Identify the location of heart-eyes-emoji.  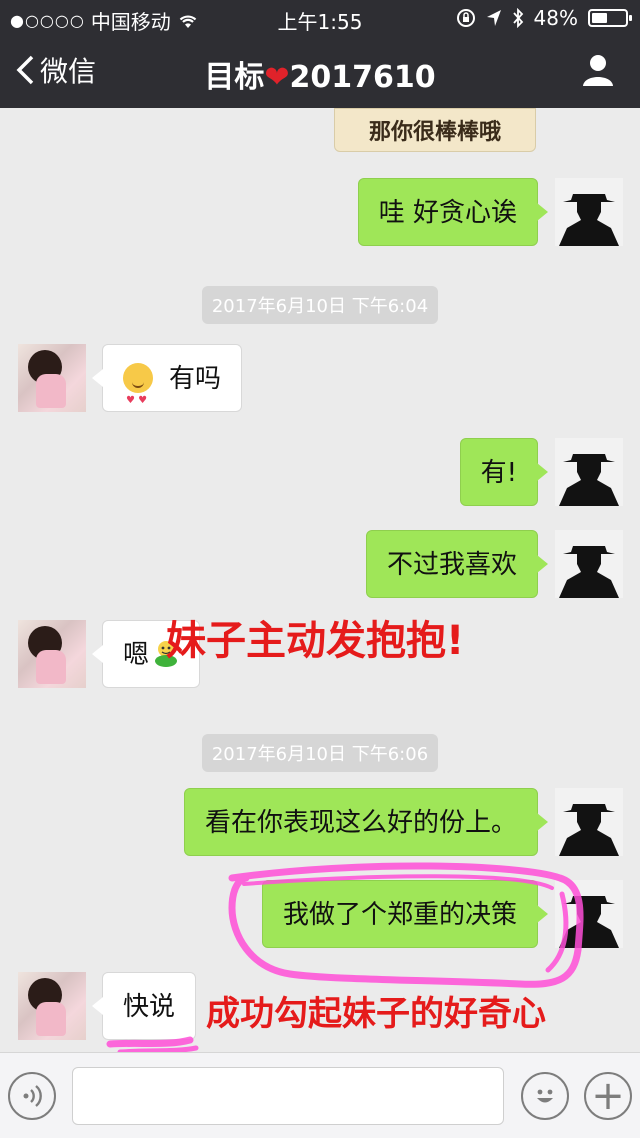
(138, 398).